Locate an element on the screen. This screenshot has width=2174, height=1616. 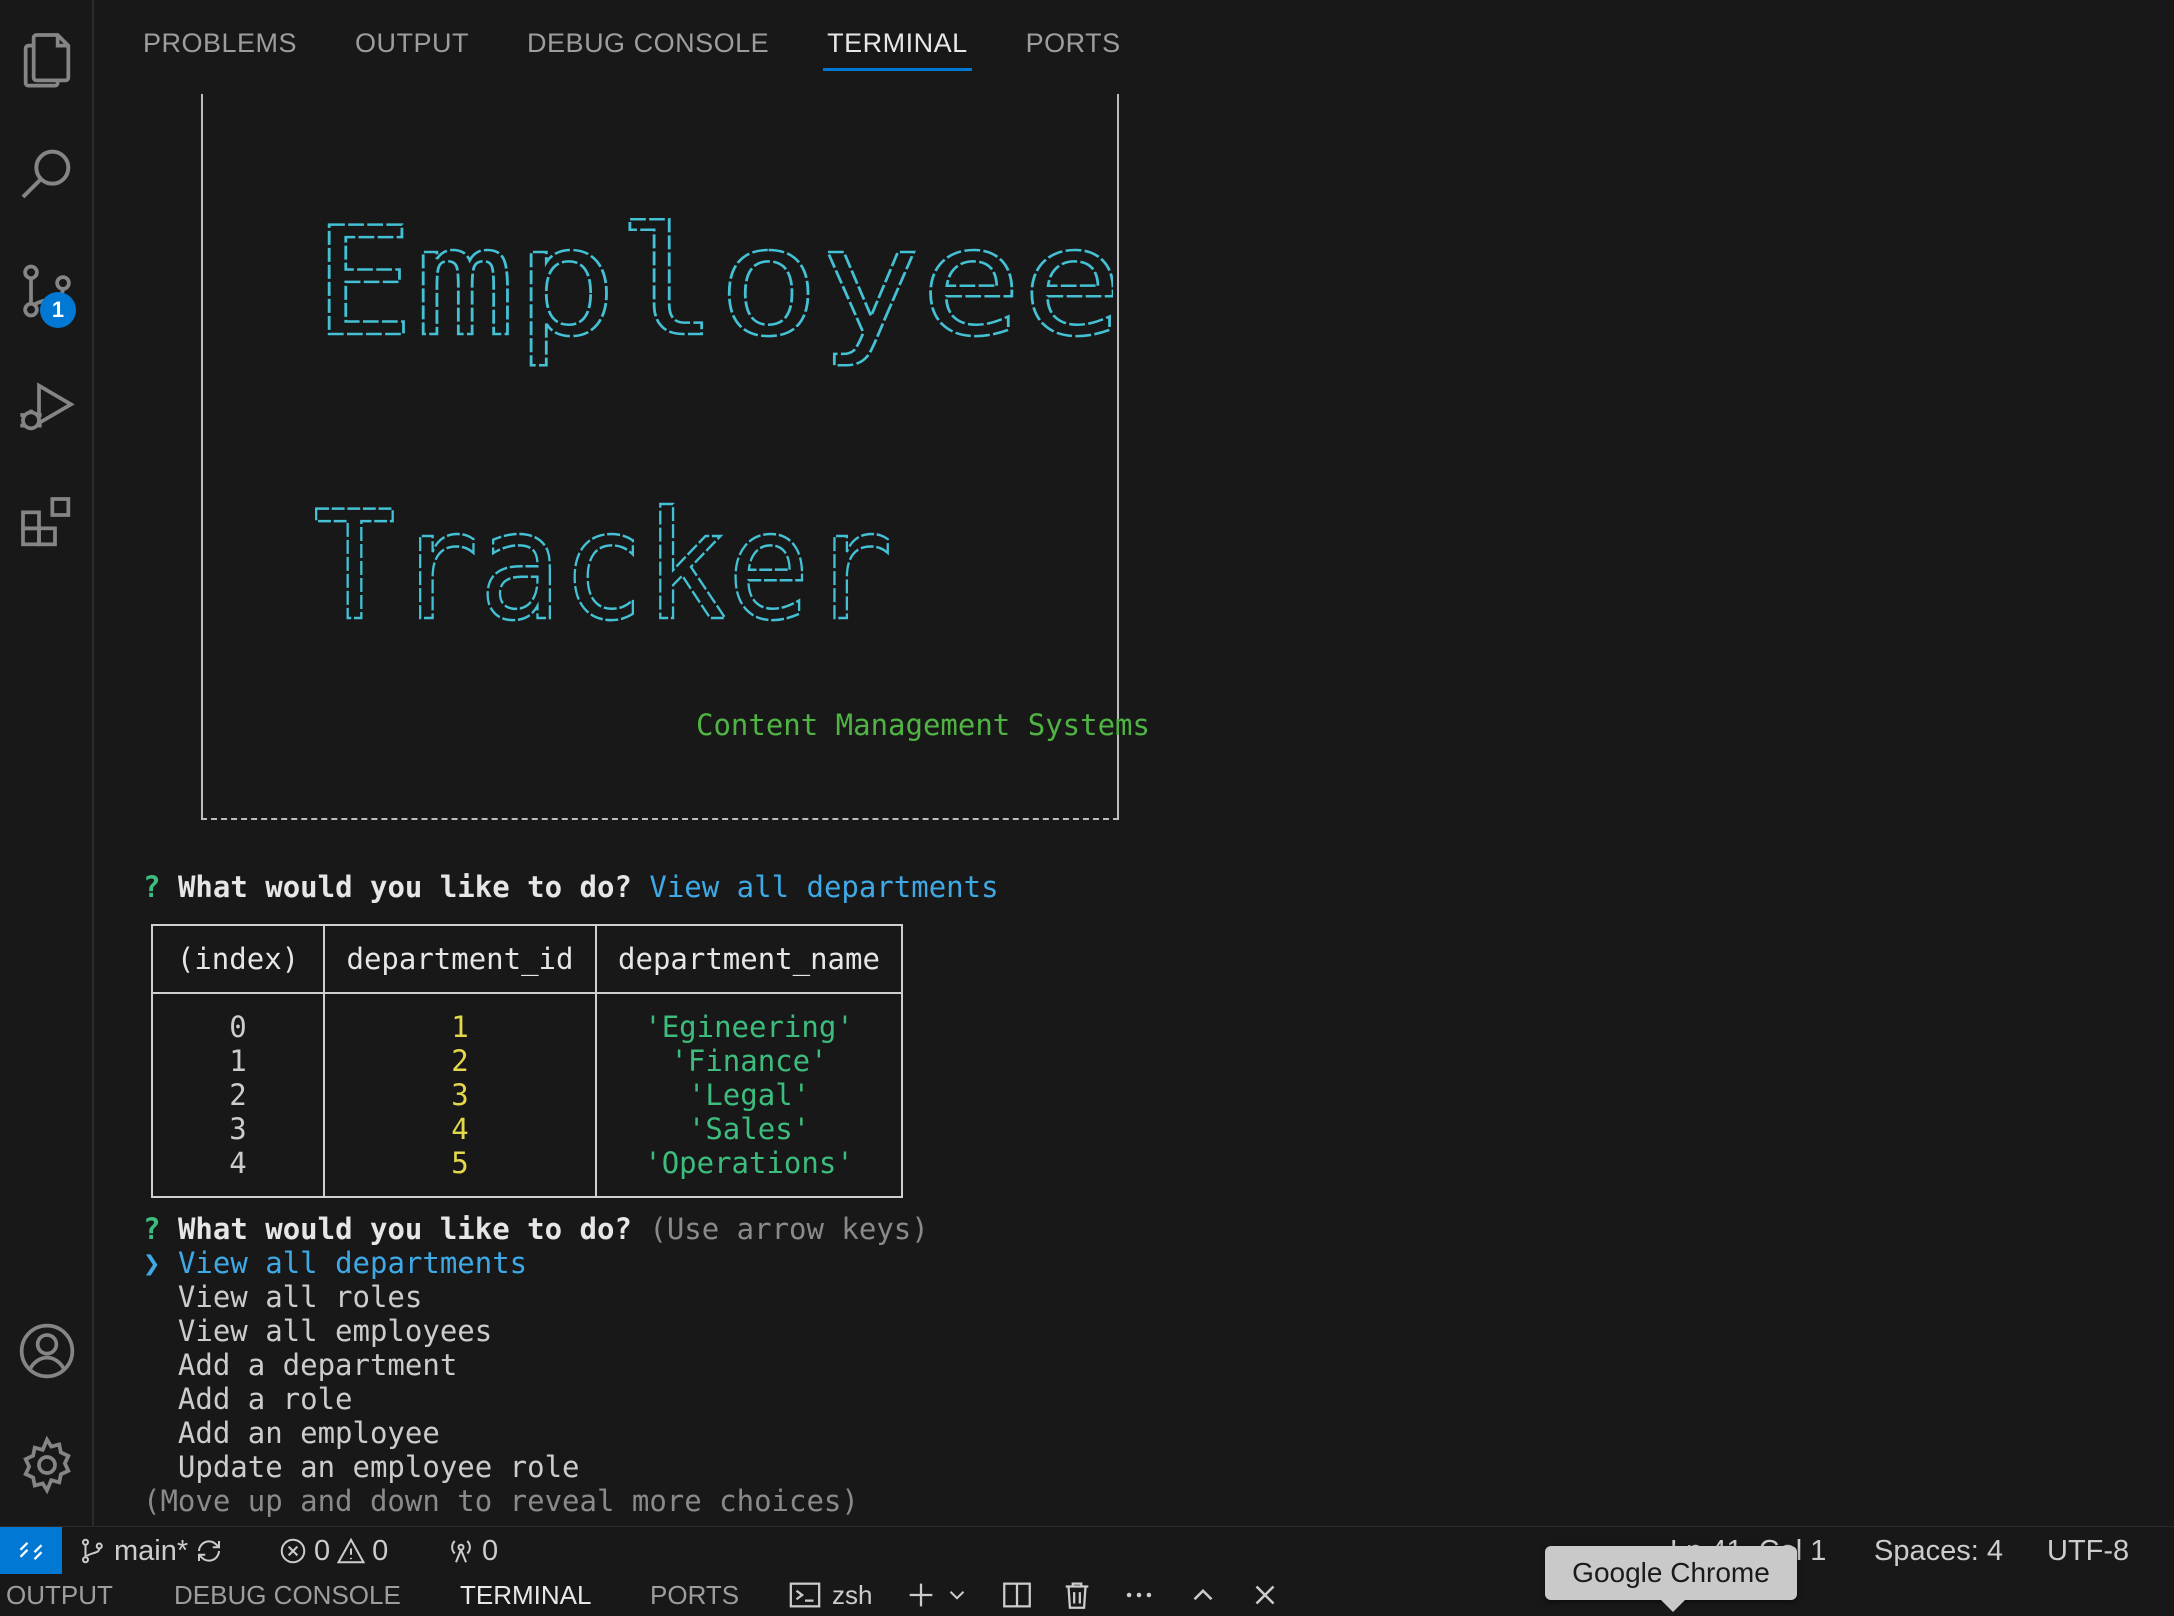
table-cell-index: 1 is located at coordinates (238, 1061).